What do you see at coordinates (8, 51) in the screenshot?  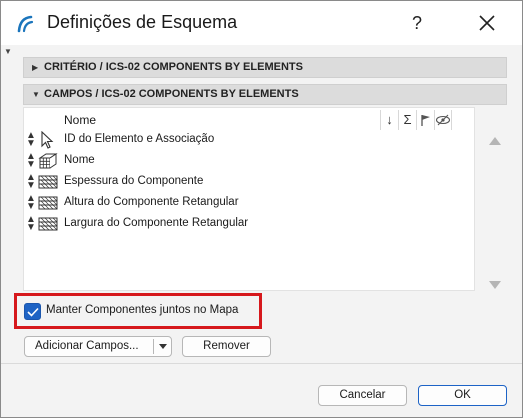 I see `collapse-marker-icon: ▼` at bounding box center [8, 51].